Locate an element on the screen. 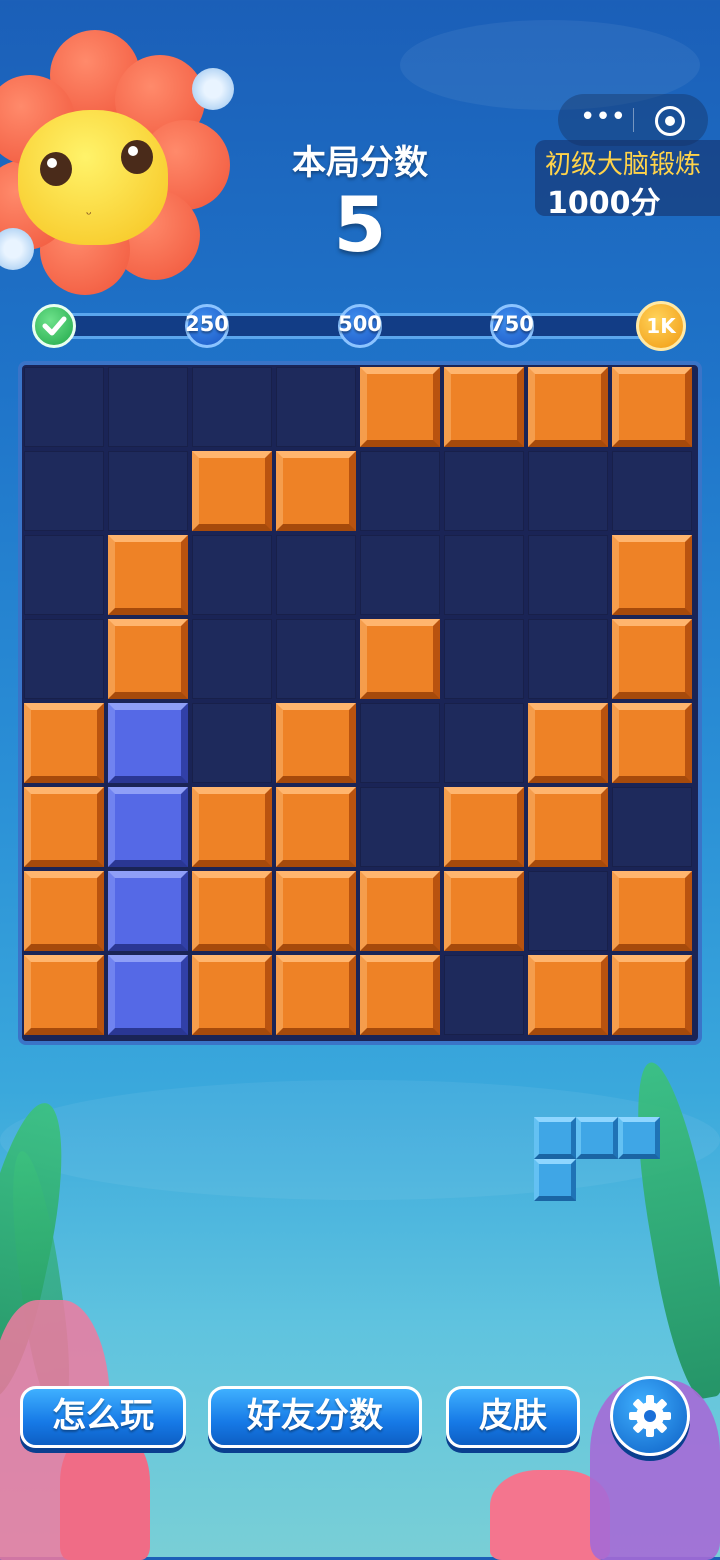 This screenshot has width=720, height=1560. mini-program-capsule: ••• is located at coordinates (633, 120).